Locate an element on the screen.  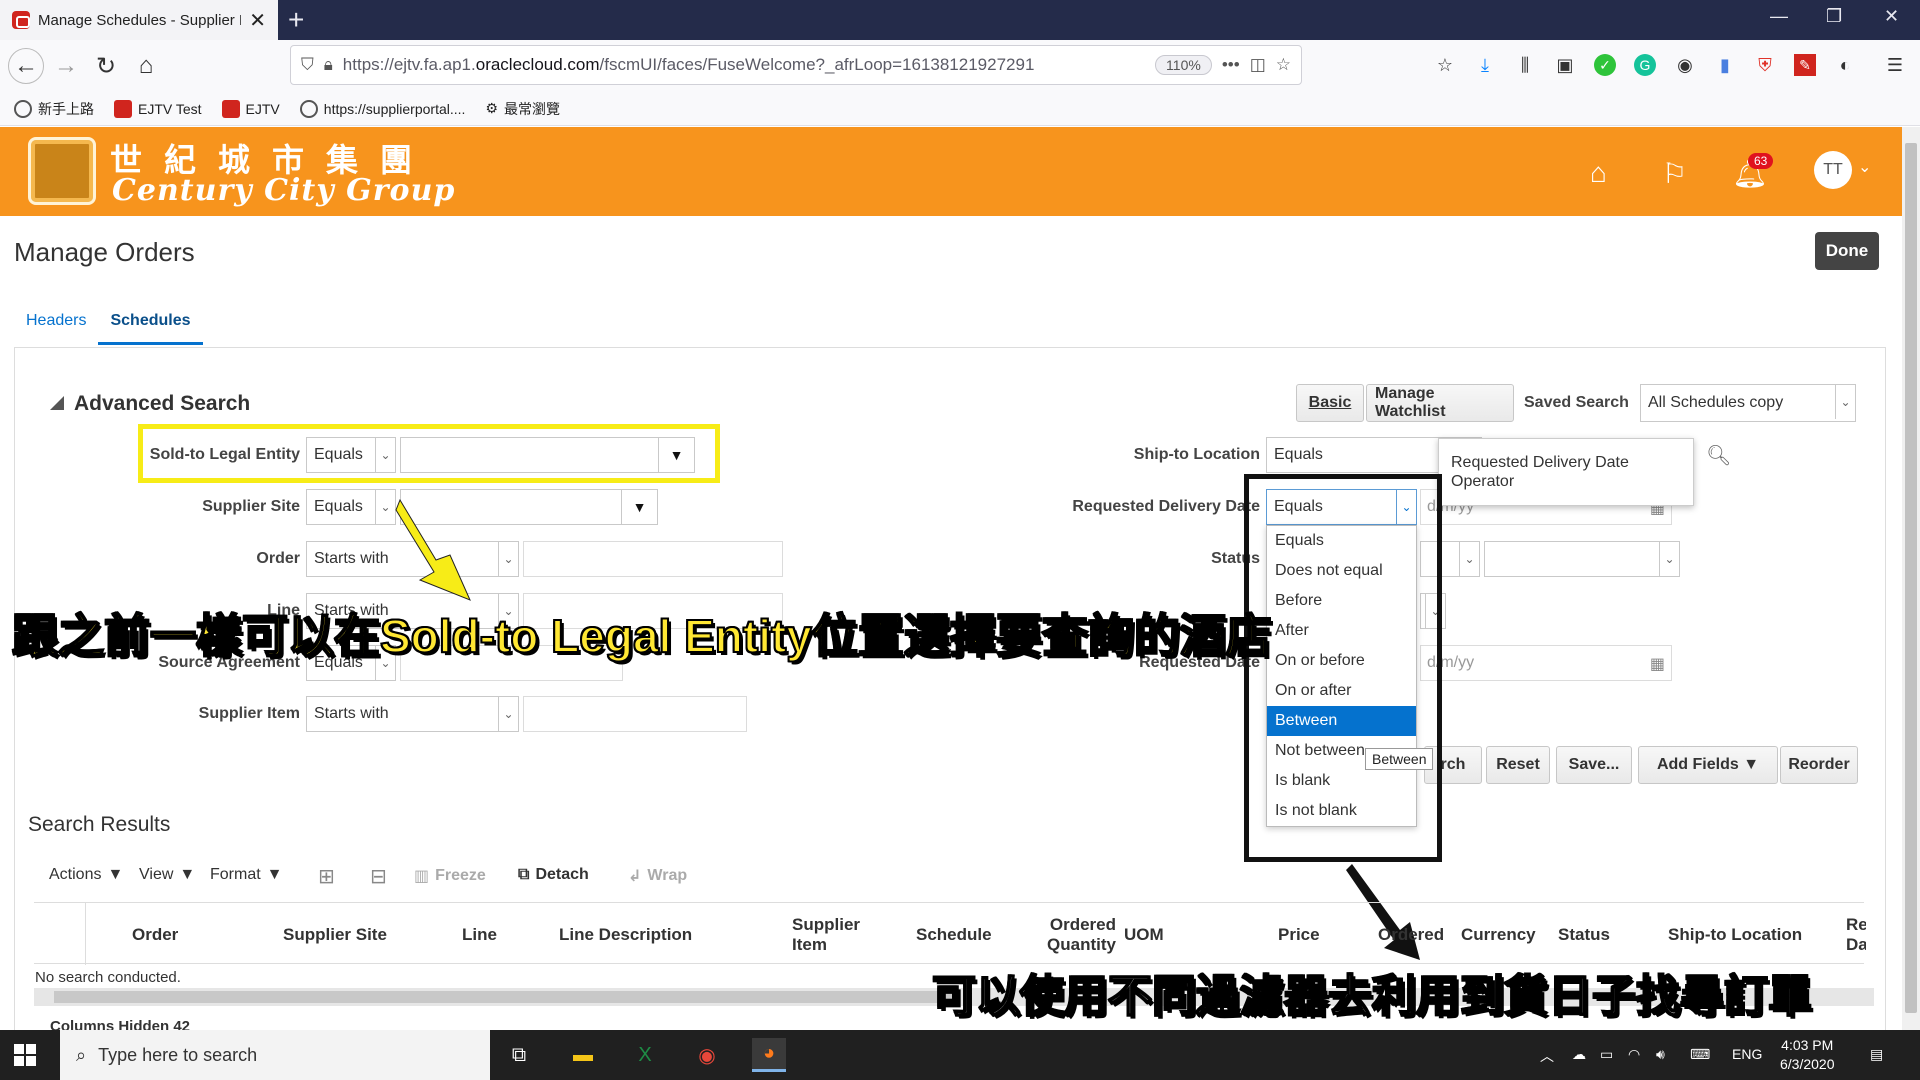
restore-icon: ❐ is located at coordinates (1834, 16).